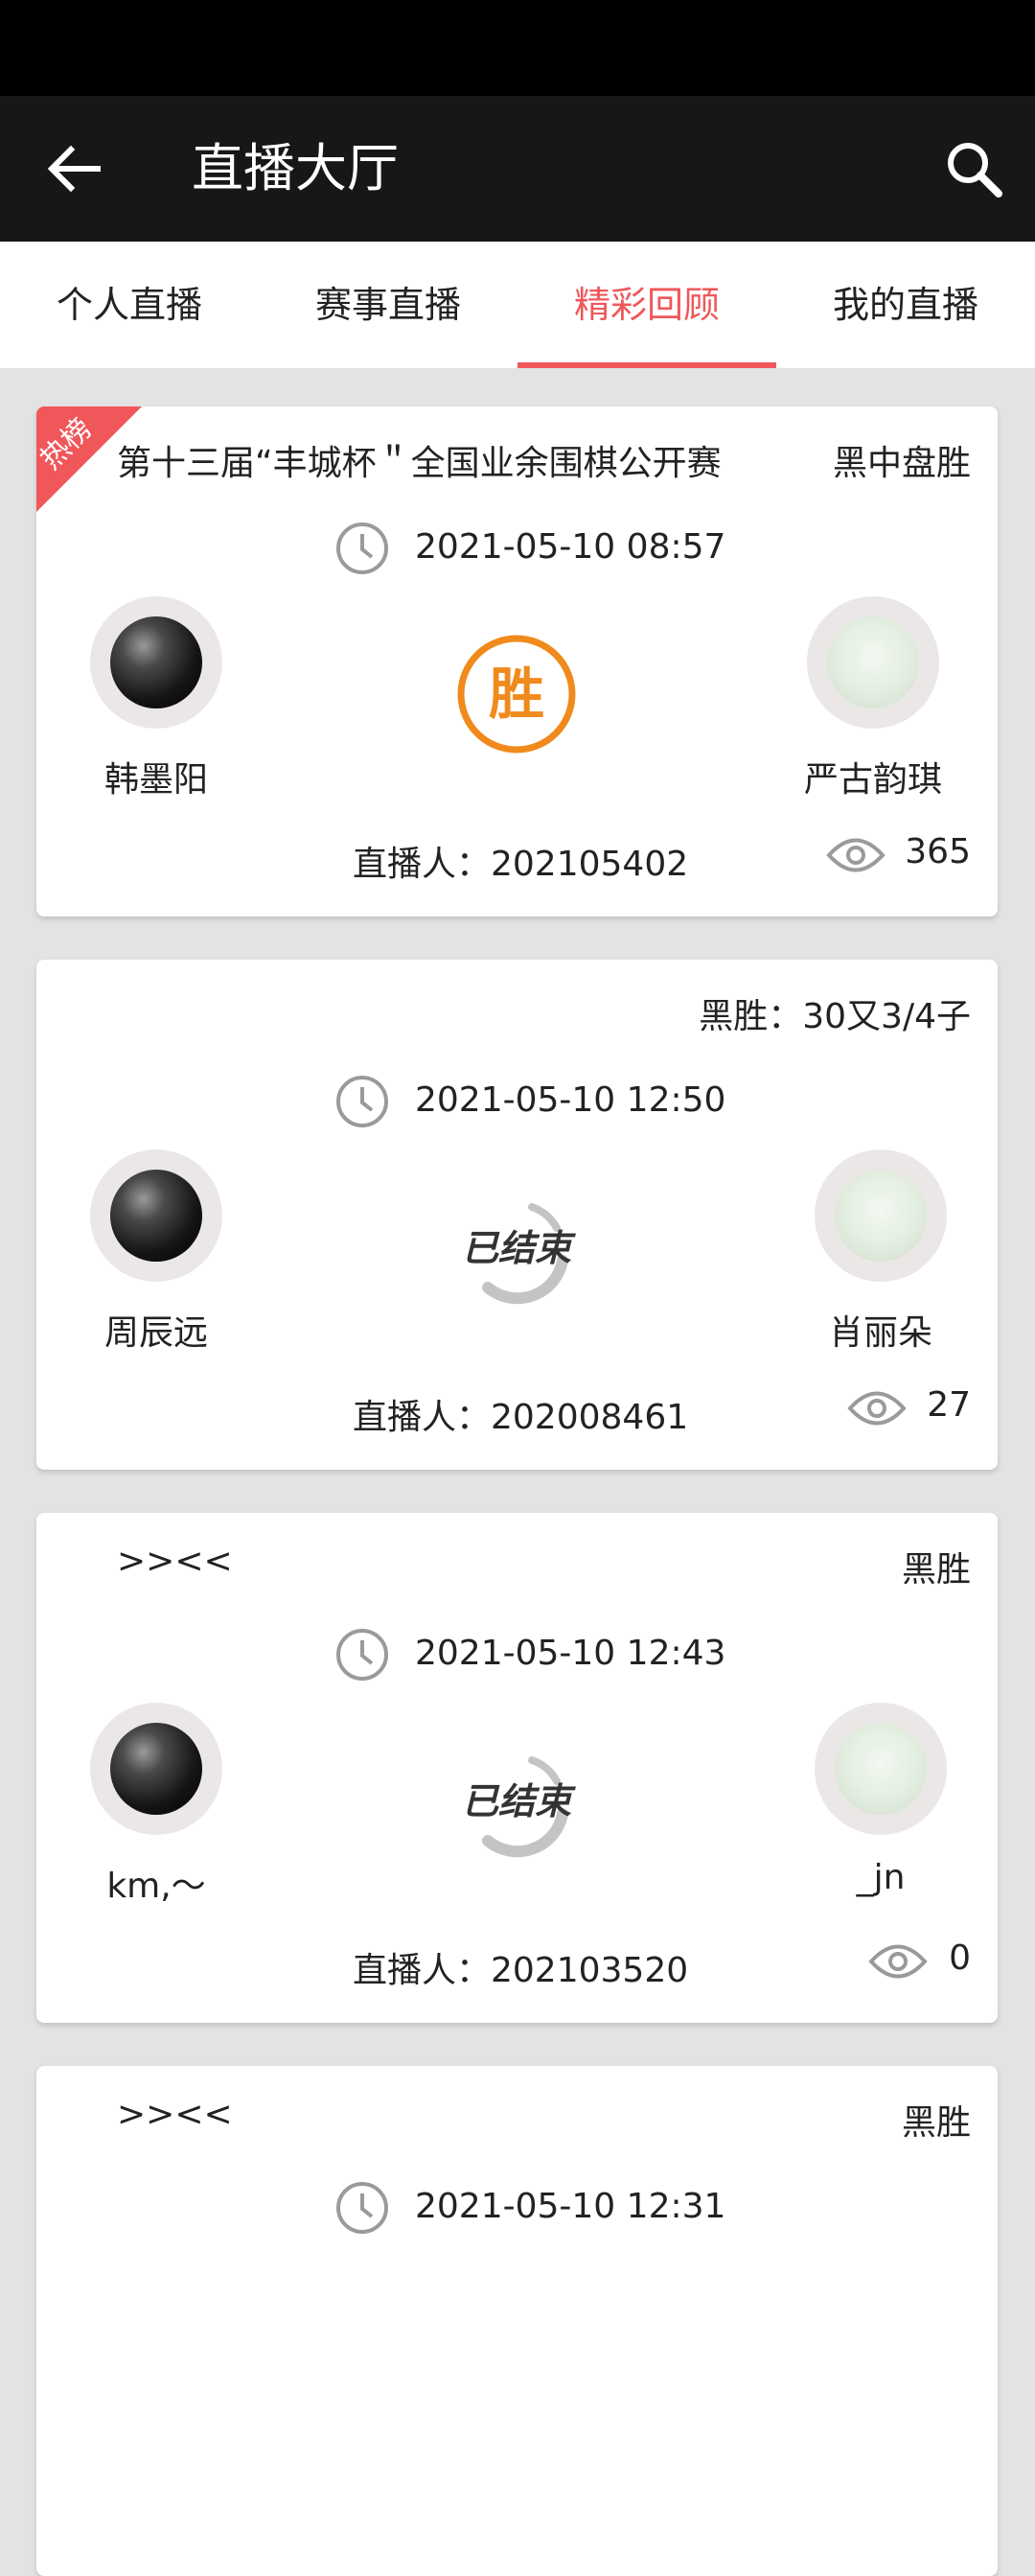 The image size is (1035, 2576). What do you see at coordinates (74, 168) in the screenshot?
I see `back-arrow-icon` at bounding box center [74, 168].